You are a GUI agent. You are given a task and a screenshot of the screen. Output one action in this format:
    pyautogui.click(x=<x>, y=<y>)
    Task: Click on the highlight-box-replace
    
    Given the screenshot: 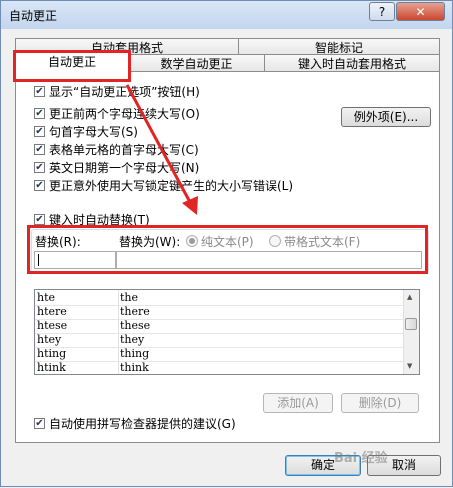 What is the action you would take?
    pyautogui.click(x=227, y=249)
    